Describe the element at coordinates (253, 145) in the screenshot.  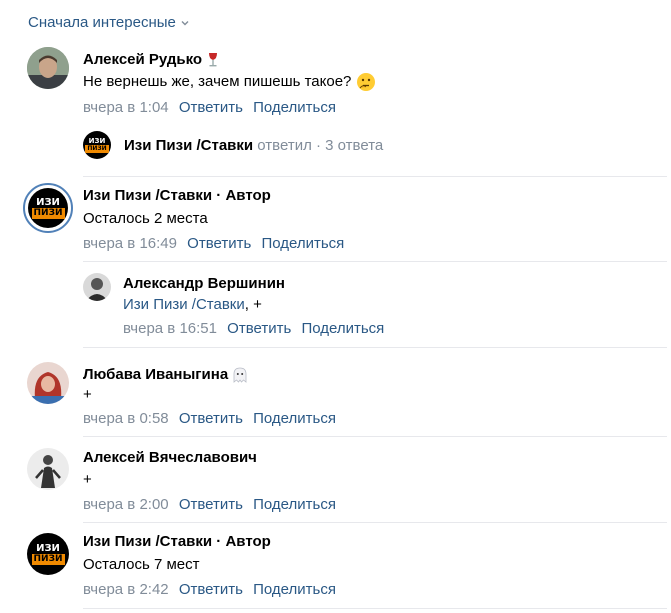
I see `thread-summary: Изи Пизи /Ставки ответил · 3 ответа` at that location.